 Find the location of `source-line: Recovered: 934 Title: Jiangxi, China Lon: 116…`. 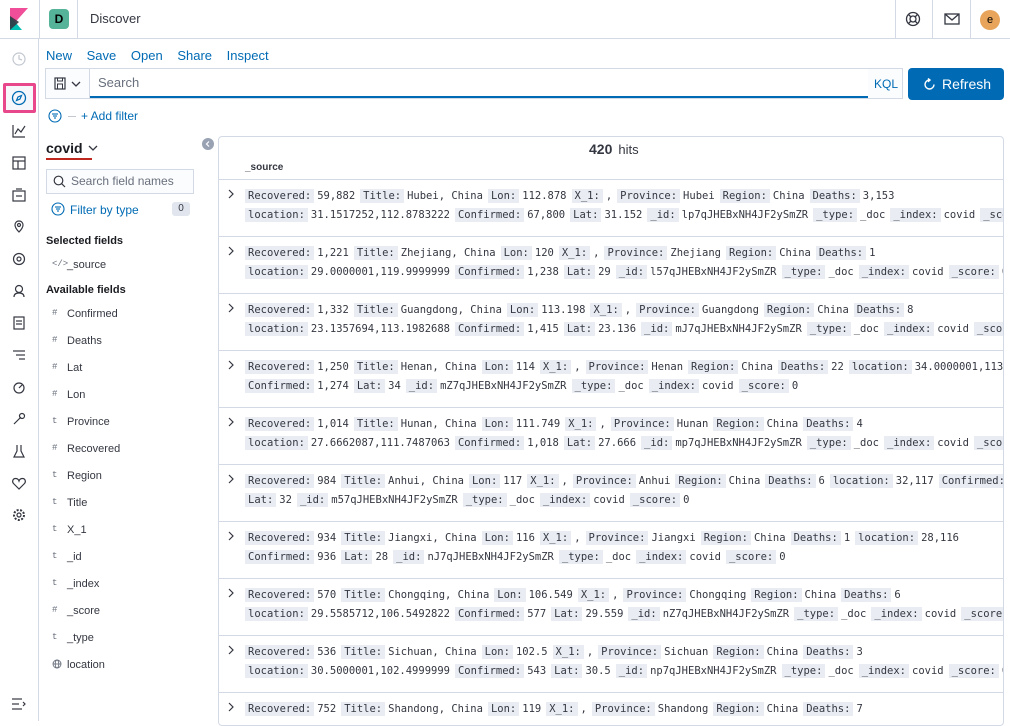

source-line: Recovered: 934 Title: Jiangxi, China Lon: 116… is located at coordinates (604, 538).